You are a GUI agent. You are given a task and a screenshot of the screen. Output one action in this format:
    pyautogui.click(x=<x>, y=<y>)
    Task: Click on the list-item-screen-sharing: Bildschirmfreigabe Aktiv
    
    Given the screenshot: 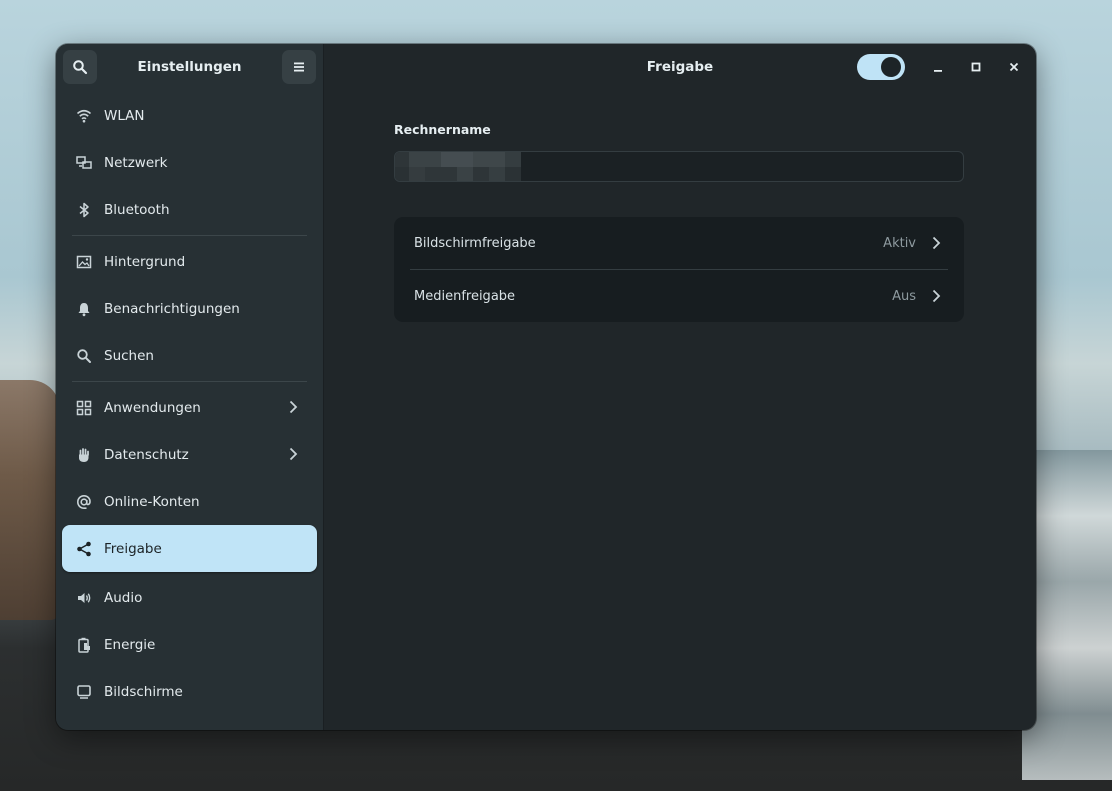 What is the action you would take?
    pyautogui.click(x=679, y=243)
    